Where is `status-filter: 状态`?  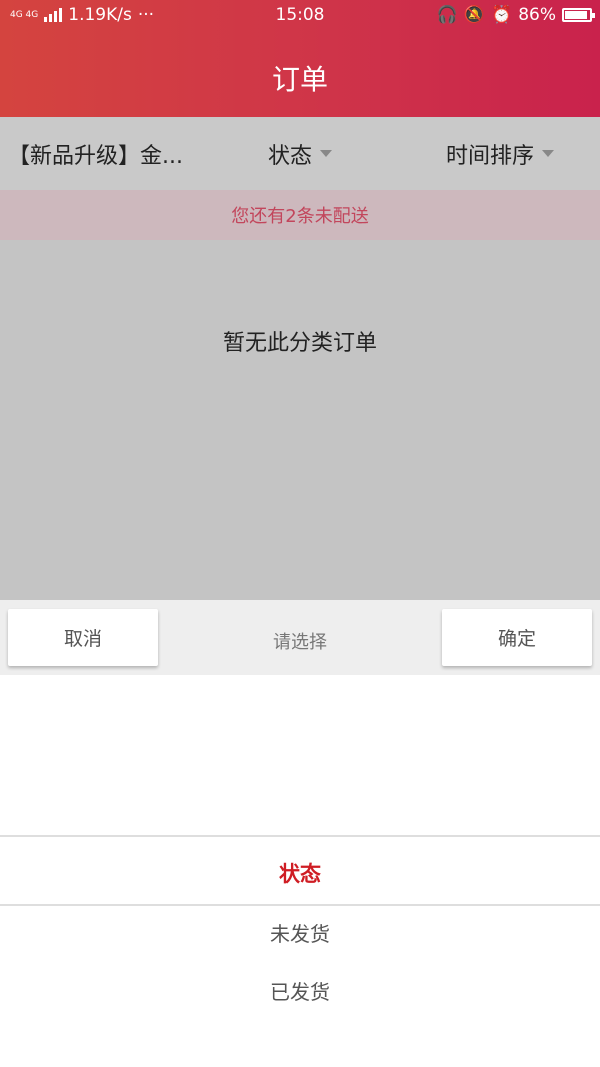 status-filter: 状态 is located at coordinates (300, 153).